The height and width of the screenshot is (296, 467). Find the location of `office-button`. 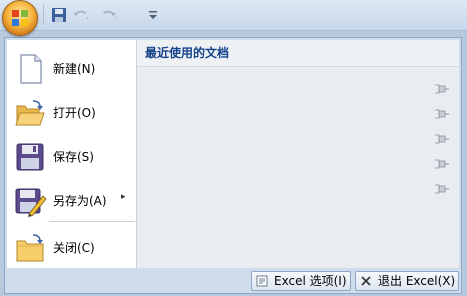

office-button is located at coordinates (20, 18).